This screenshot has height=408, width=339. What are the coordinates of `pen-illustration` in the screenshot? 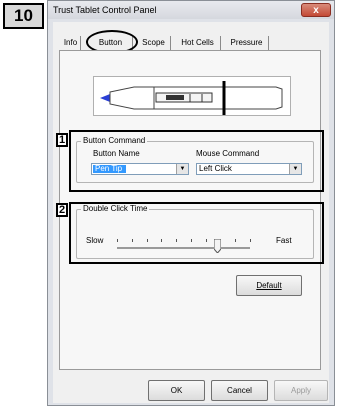 It's located at (192, 96).